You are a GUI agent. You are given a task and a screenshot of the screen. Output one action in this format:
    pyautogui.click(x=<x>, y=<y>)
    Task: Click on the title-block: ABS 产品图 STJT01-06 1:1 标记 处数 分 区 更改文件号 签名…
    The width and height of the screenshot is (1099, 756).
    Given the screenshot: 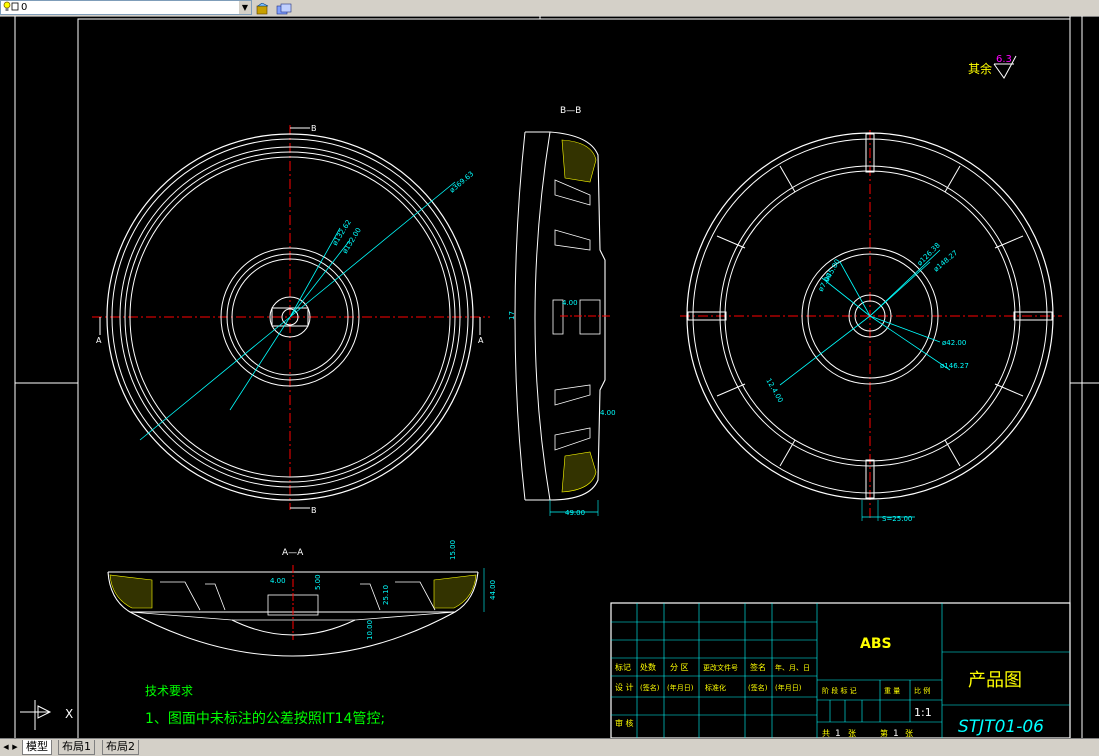 What is the action you would take?
    pyautogui.click(x=840, y=670)
    